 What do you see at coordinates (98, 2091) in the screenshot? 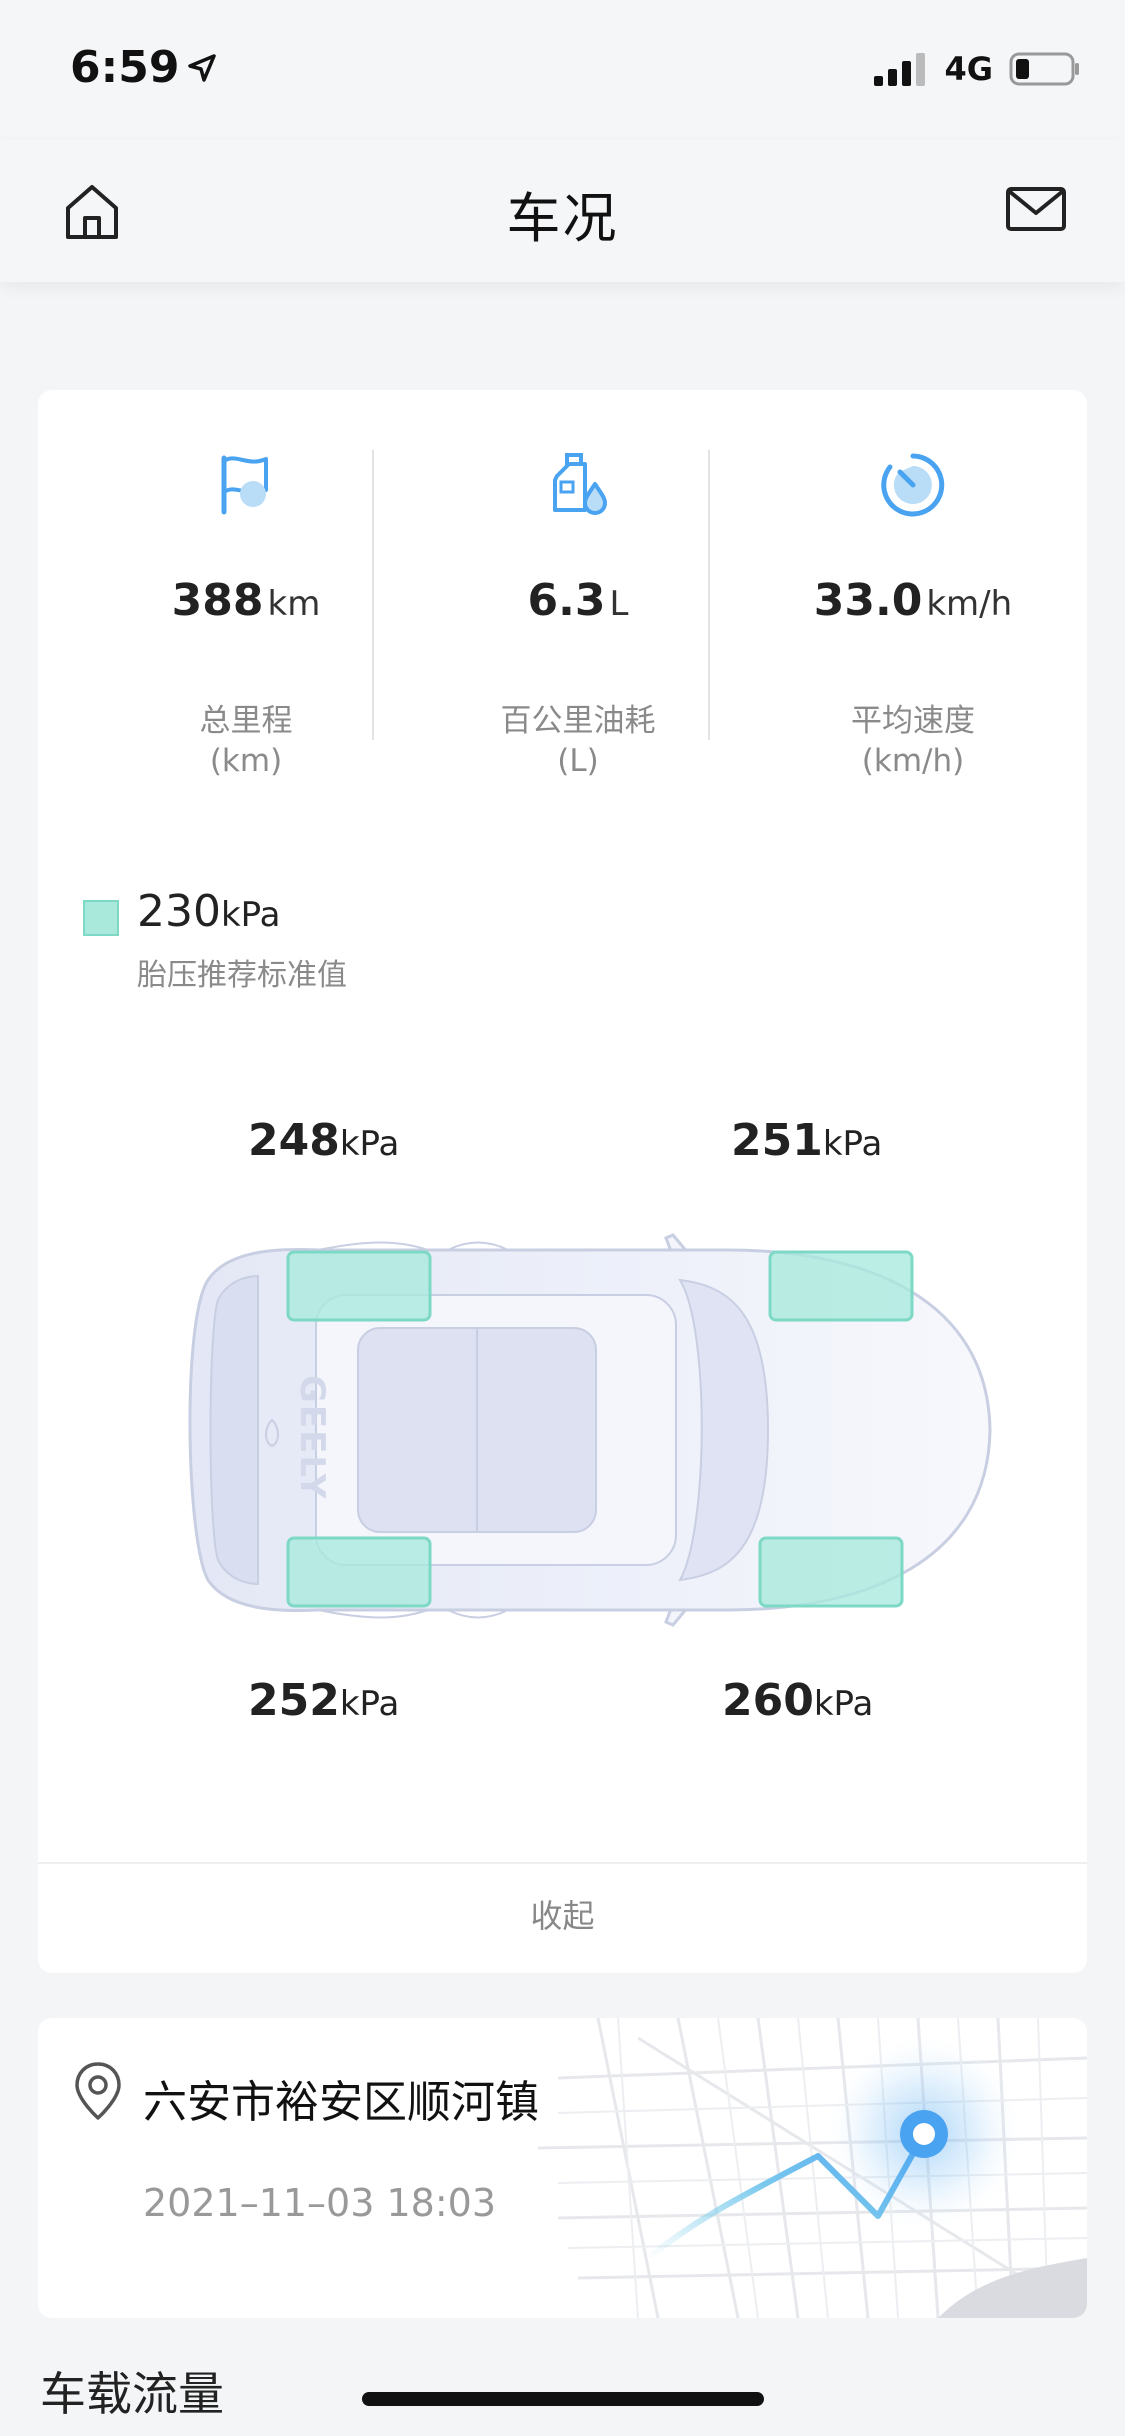
I see `location-pin-icon` at bounding box center [98, 2091].